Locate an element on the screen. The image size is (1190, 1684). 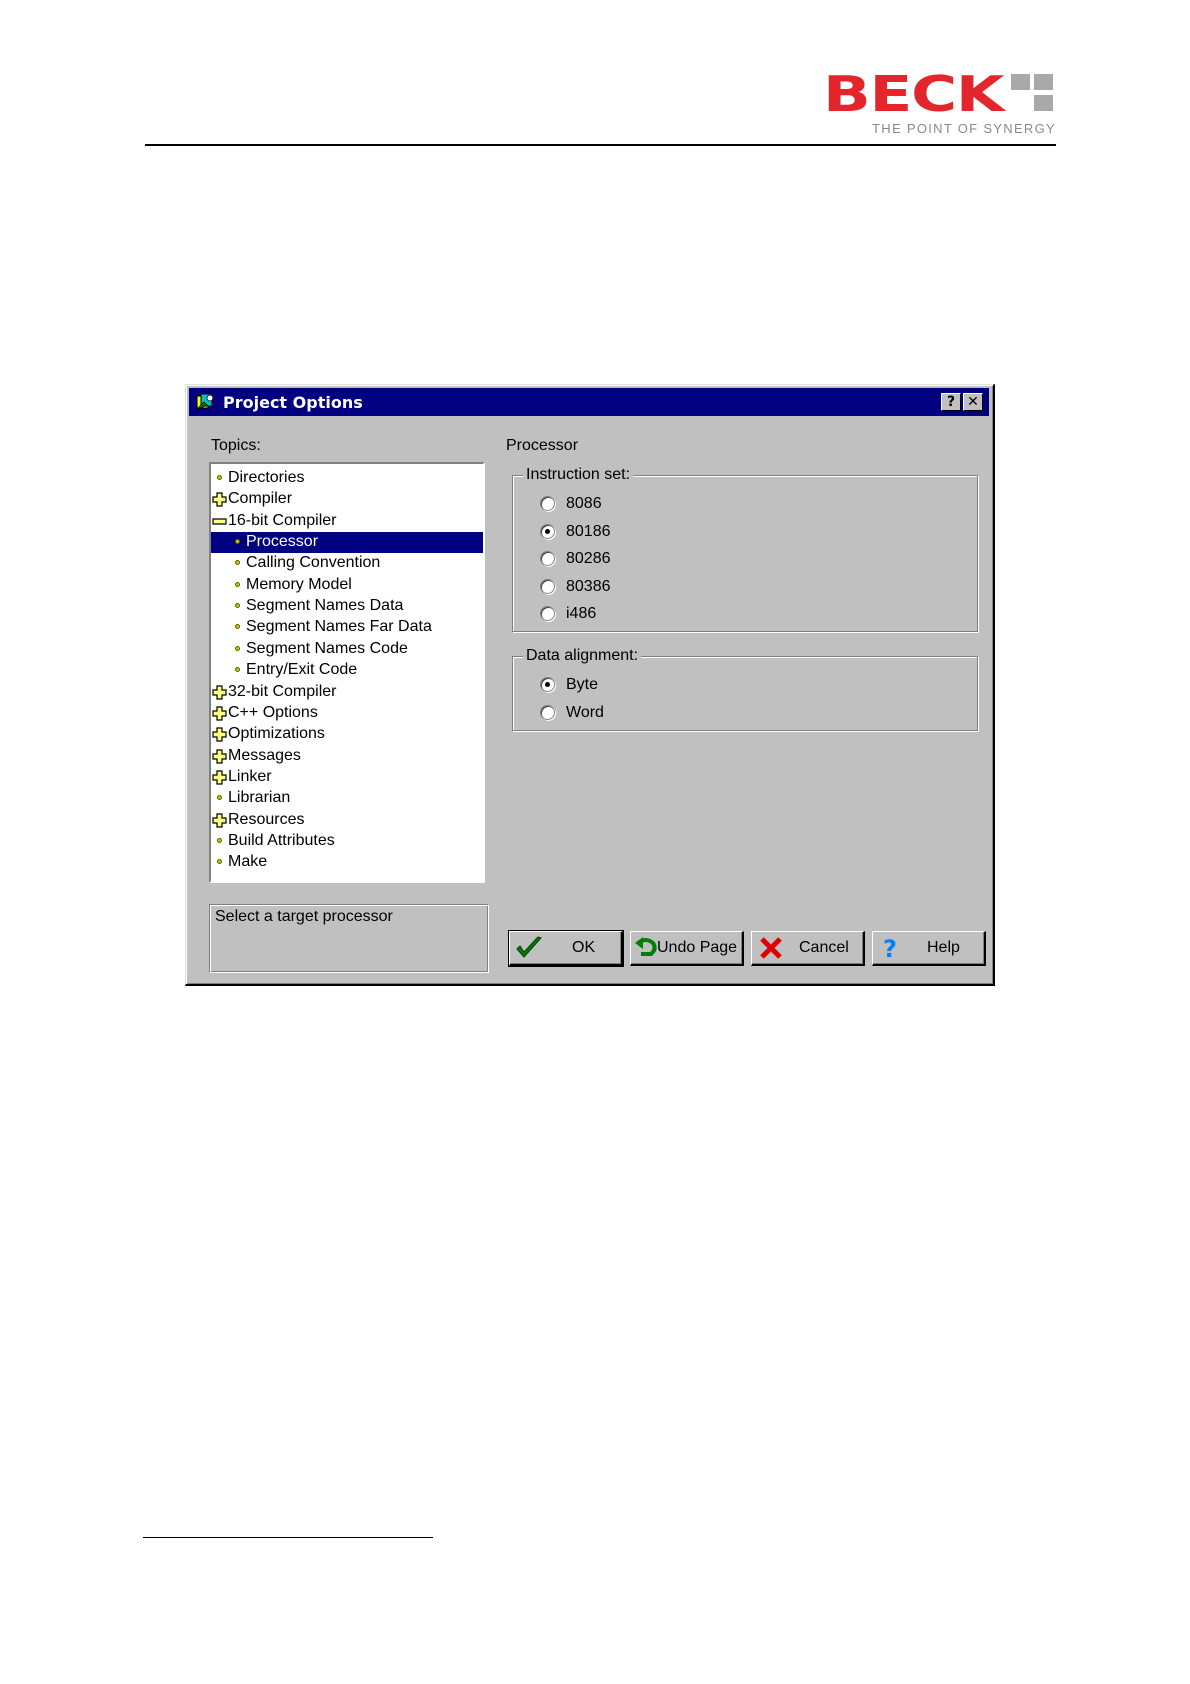
help-button: ? Help is located at coordinates (929, 948).